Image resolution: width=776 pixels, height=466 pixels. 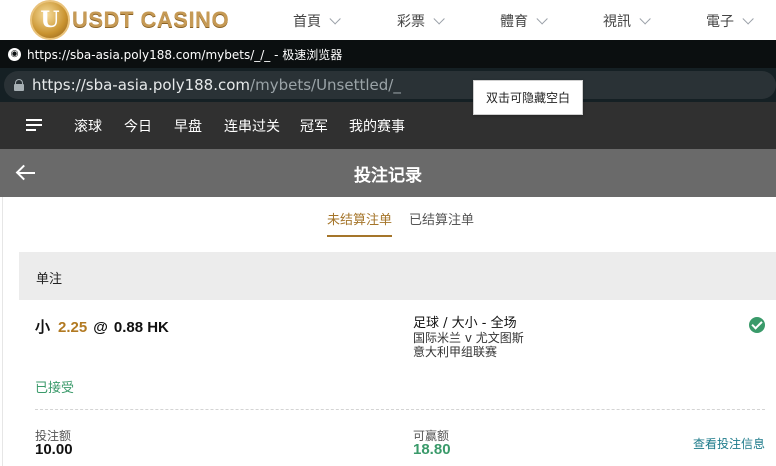 I want to click on win-value: 18.80, so click(x=432, y=449).